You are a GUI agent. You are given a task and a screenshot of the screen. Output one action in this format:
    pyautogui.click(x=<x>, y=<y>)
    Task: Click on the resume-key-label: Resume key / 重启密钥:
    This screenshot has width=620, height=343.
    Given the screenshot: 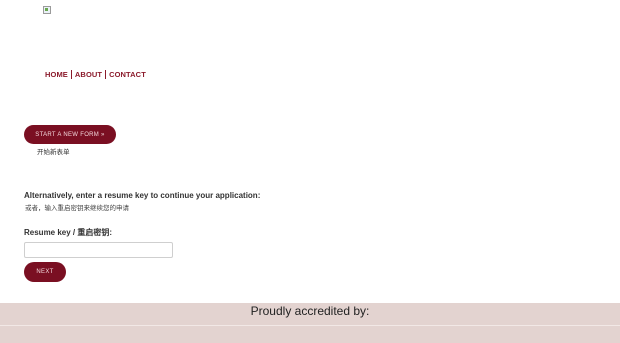 What is the action you would take?
    pyautogui.click(x=68, y=232)
    